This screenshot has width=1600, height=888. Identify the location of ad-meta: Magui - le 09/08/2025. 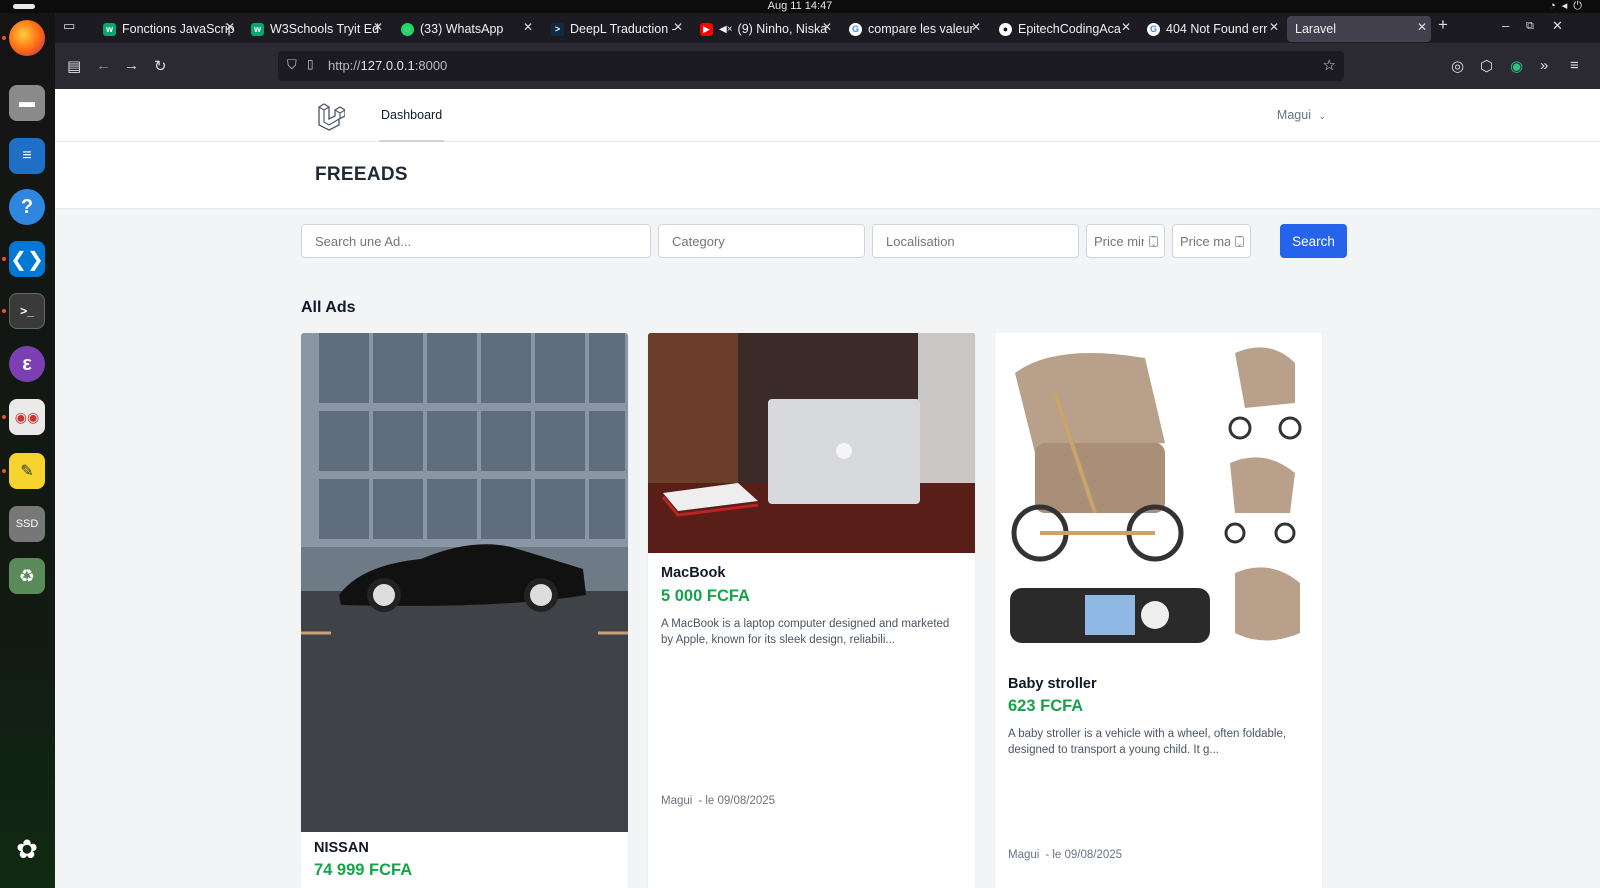
(718, 801).